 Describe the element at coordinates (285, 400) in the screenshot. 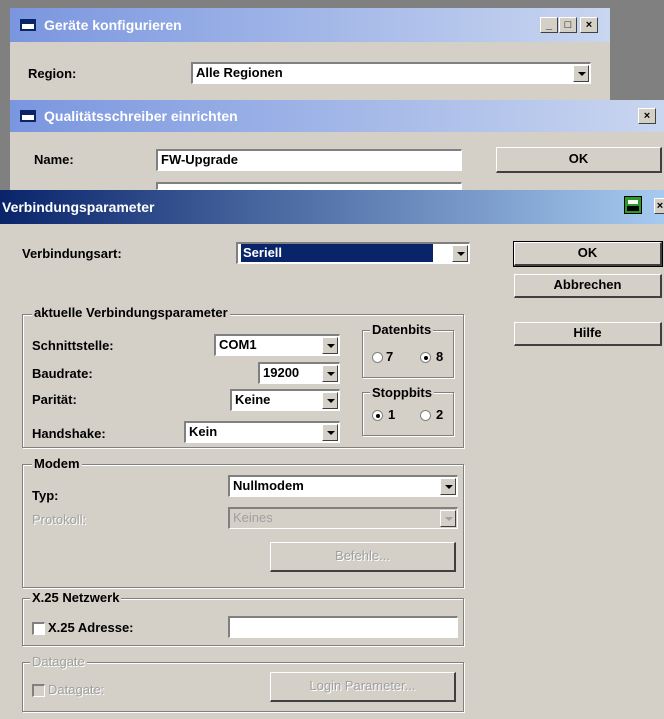

I see `paritaet-select: Keine` at that location.